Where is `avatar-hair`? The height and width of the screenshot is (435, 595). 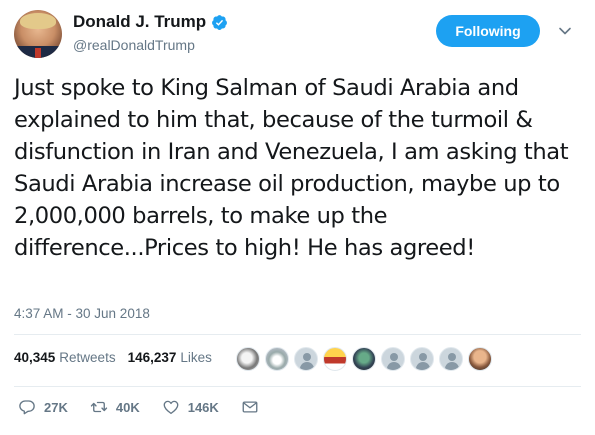 avatar-hair is located at coordinates (38, 21).